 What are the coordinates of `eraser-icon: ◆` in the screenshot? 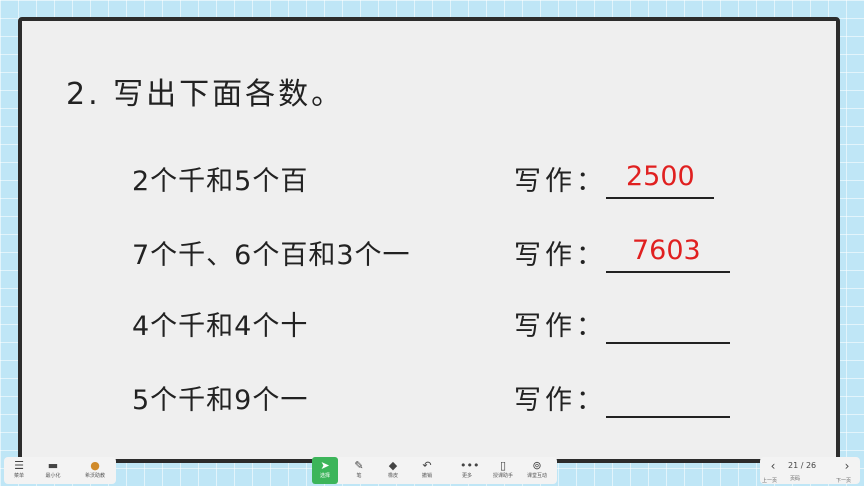 It's located at (393, 465).